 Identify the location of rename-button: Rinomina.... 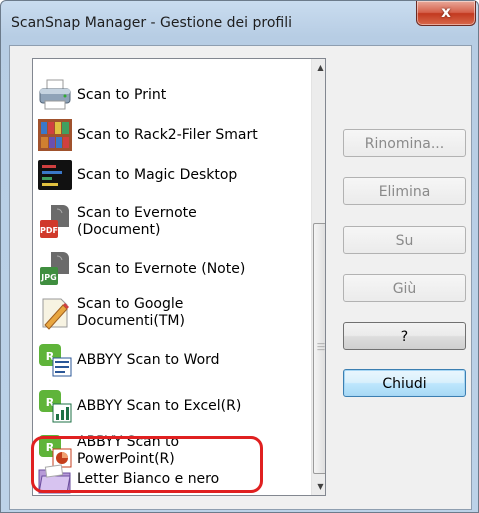
(404, 143).